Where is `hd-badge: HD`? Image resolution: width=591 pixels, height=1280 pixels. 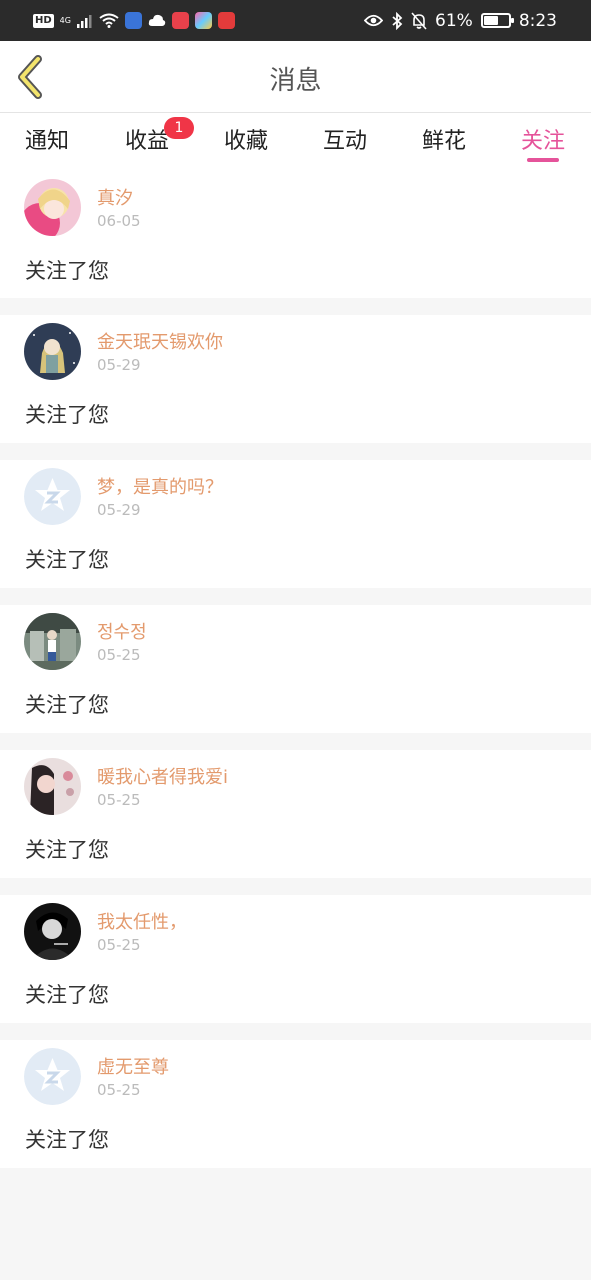
hd-badge: HD is located at coordinates (43, 20).